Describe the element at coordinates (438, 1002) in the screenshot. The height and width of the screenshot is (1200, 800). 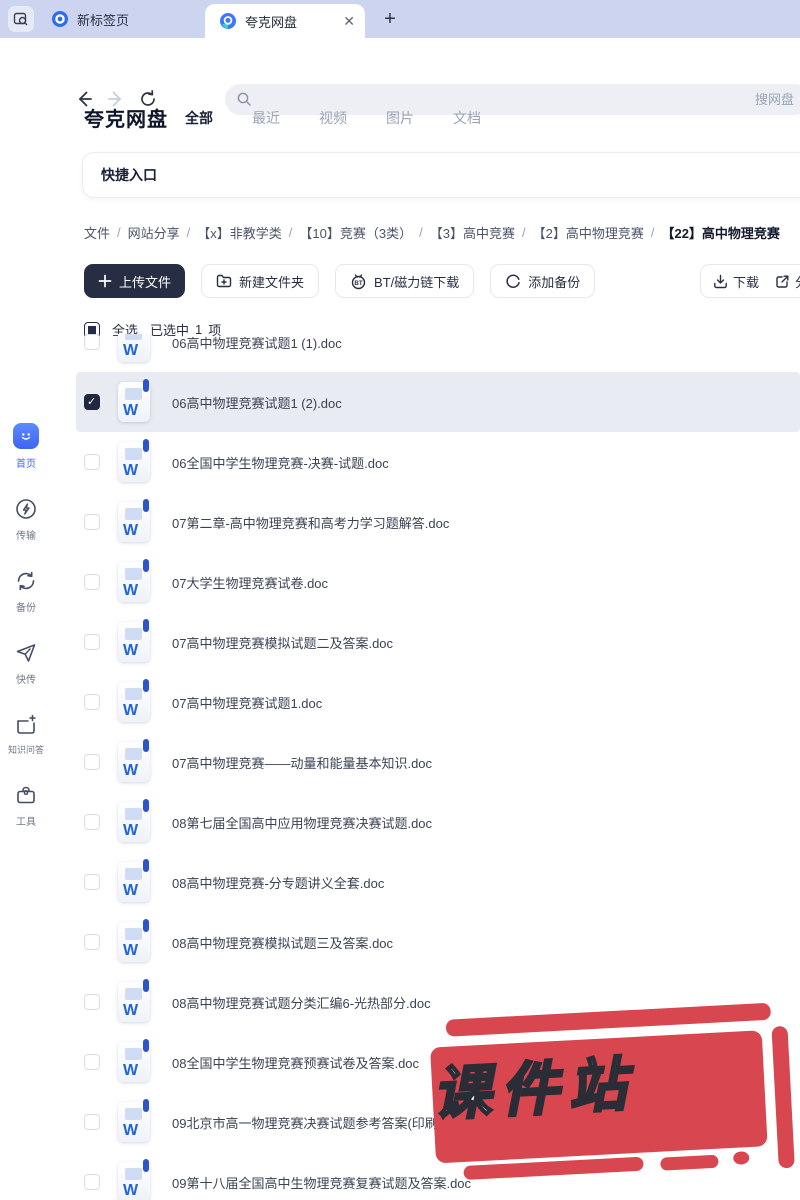
I see `file-row: W 08高中物理竞赛试题分类汇编6-光热部分.doc` at that location.